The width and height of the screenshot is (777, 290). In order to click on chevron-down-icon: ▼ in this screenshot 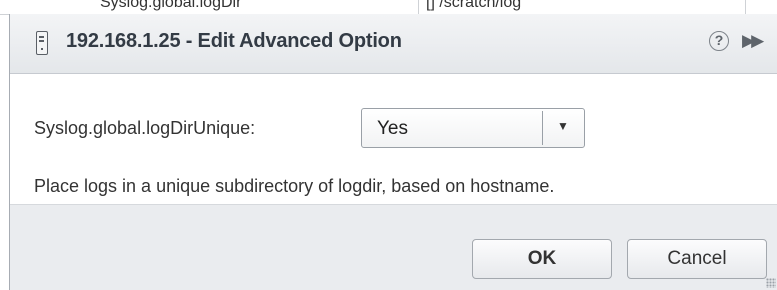, I will do `click(563, 126)`.